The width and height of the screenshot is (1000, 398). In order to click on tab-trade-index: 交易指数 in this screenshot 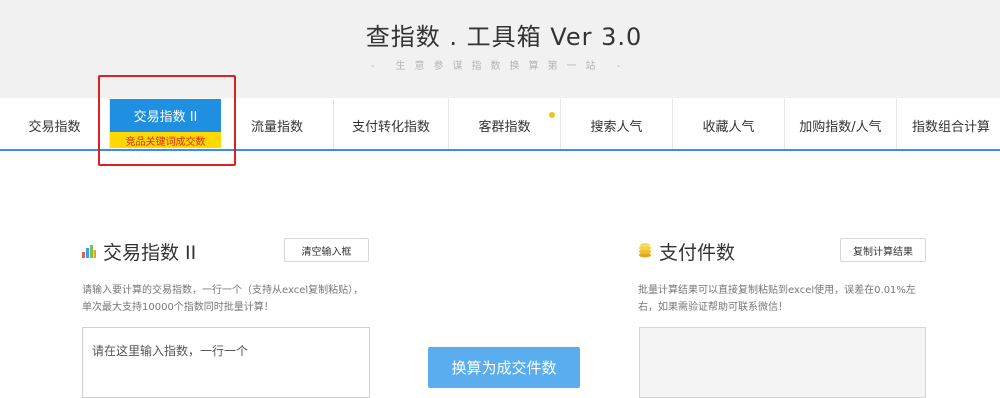, I will do `click(55, 124)`.